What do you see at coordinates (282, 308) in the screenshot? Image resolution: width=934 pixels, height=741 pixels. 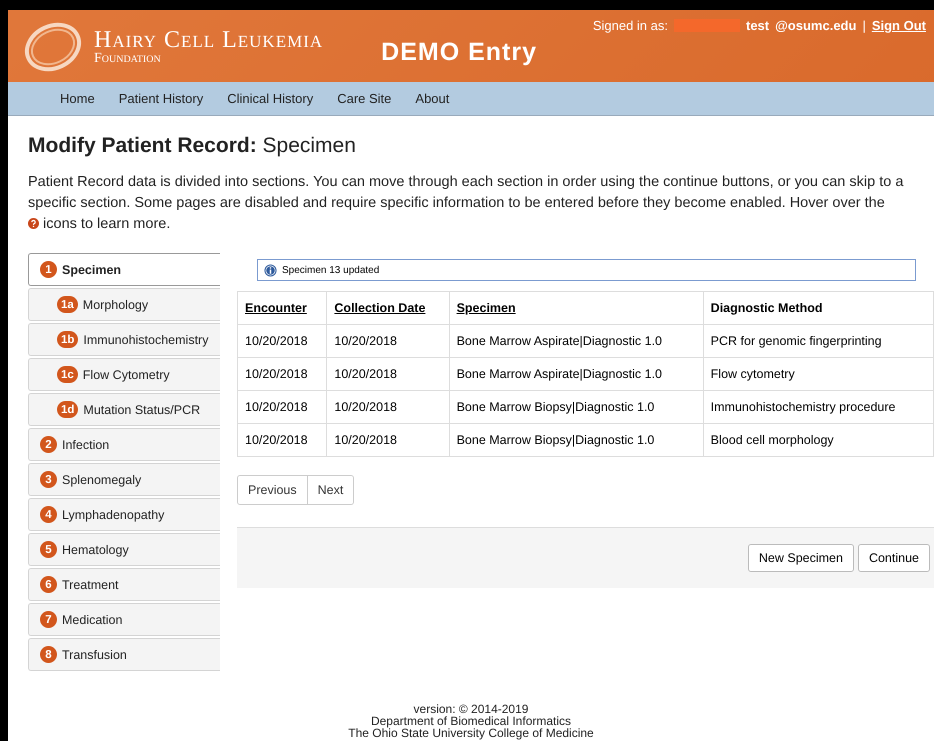 I see `column-header: Encounter` at bounding box center [282, 308].